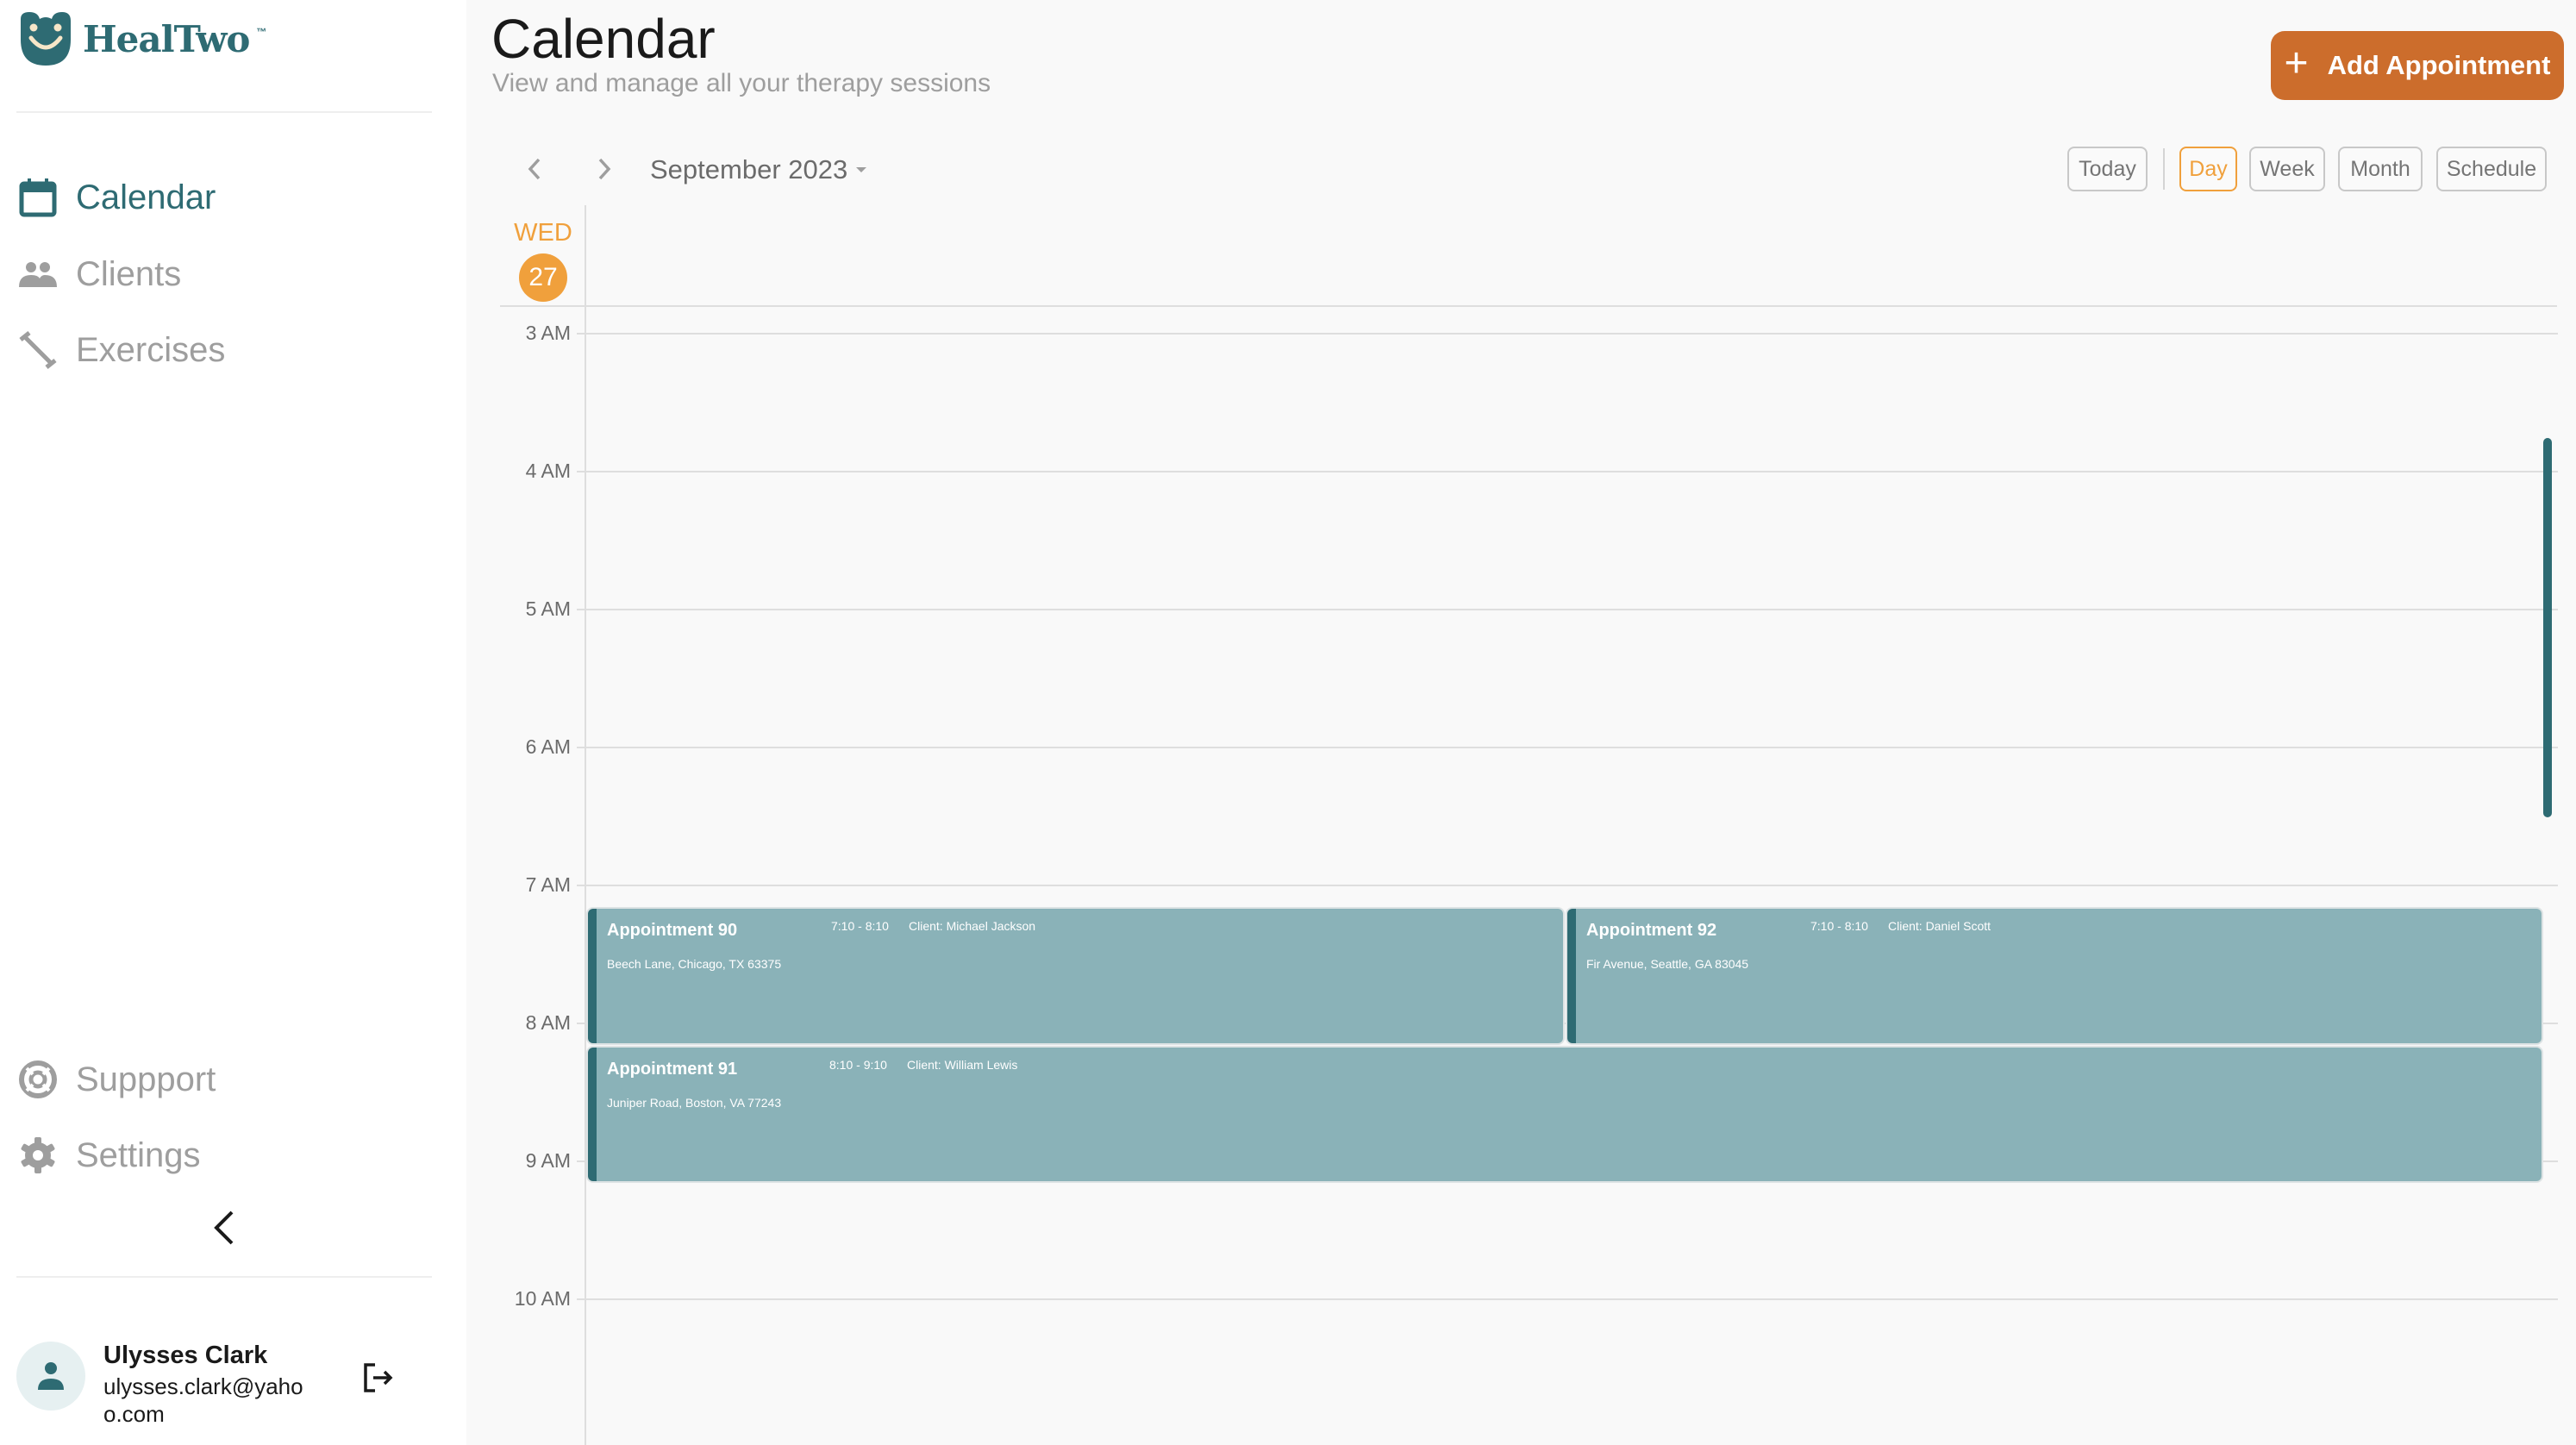  Describe the element at coordinates (2491, 169) in the screenshot. I see `view-schedule-button: Schedule` at that location.